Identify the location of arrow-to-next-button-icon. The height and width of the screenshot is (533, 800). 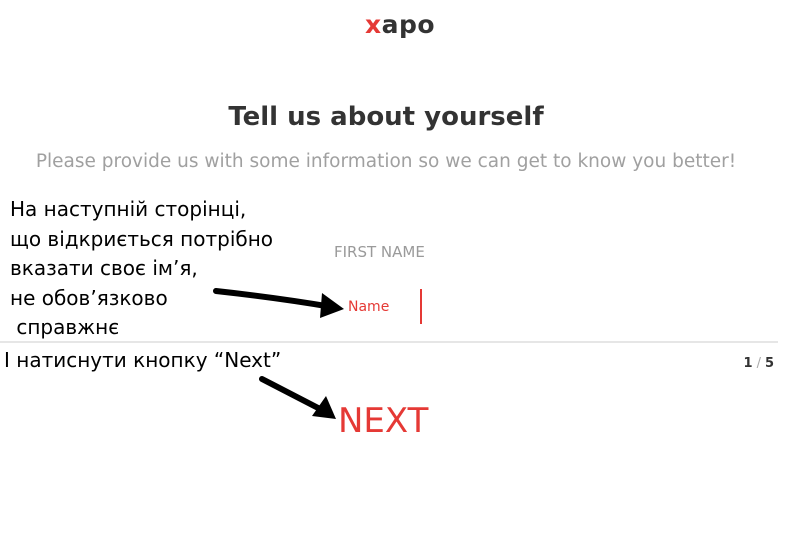
(297, 397).